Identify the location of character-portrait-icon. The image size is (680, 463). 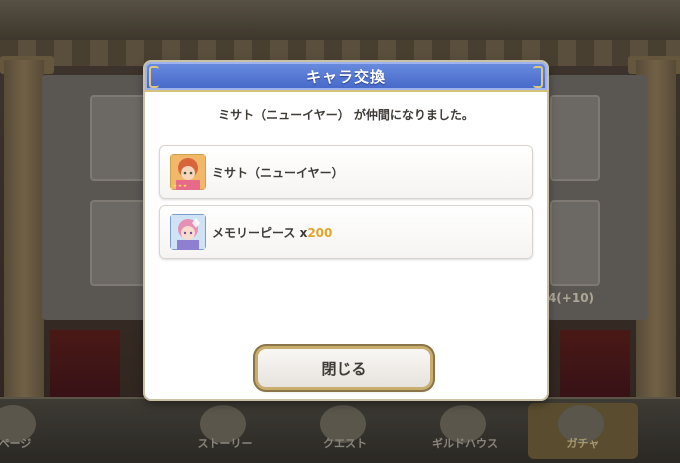
(188, 172).